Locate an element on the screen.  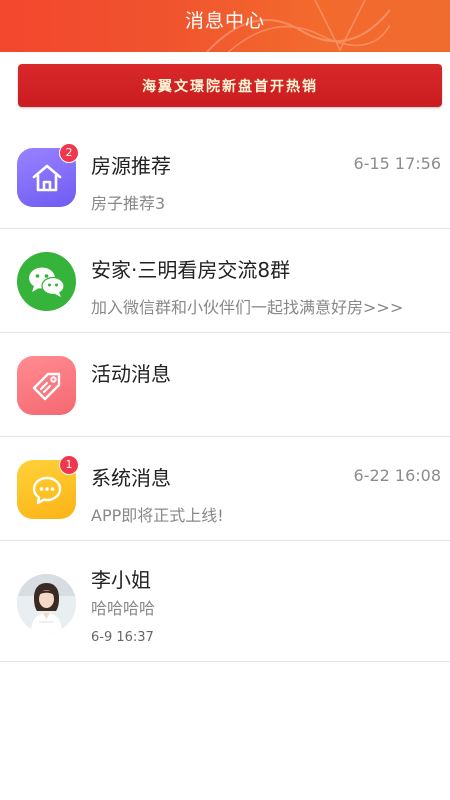
message-item-system: 1 系统消息 APP即将正式上线! 6-22 16:08 is located at coordinates (225, 489).